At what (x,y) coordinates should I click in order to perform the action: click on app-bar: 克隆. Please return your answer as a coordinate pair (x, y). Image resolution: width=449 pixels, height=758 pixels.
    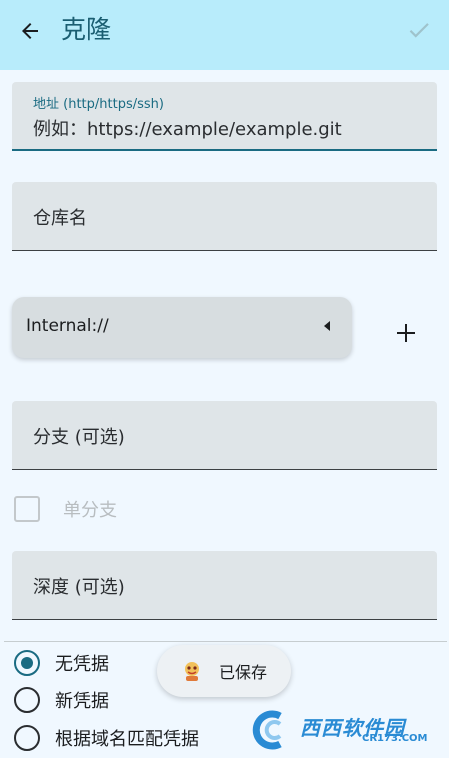
    Looking at the image, I should click on (224, 35).